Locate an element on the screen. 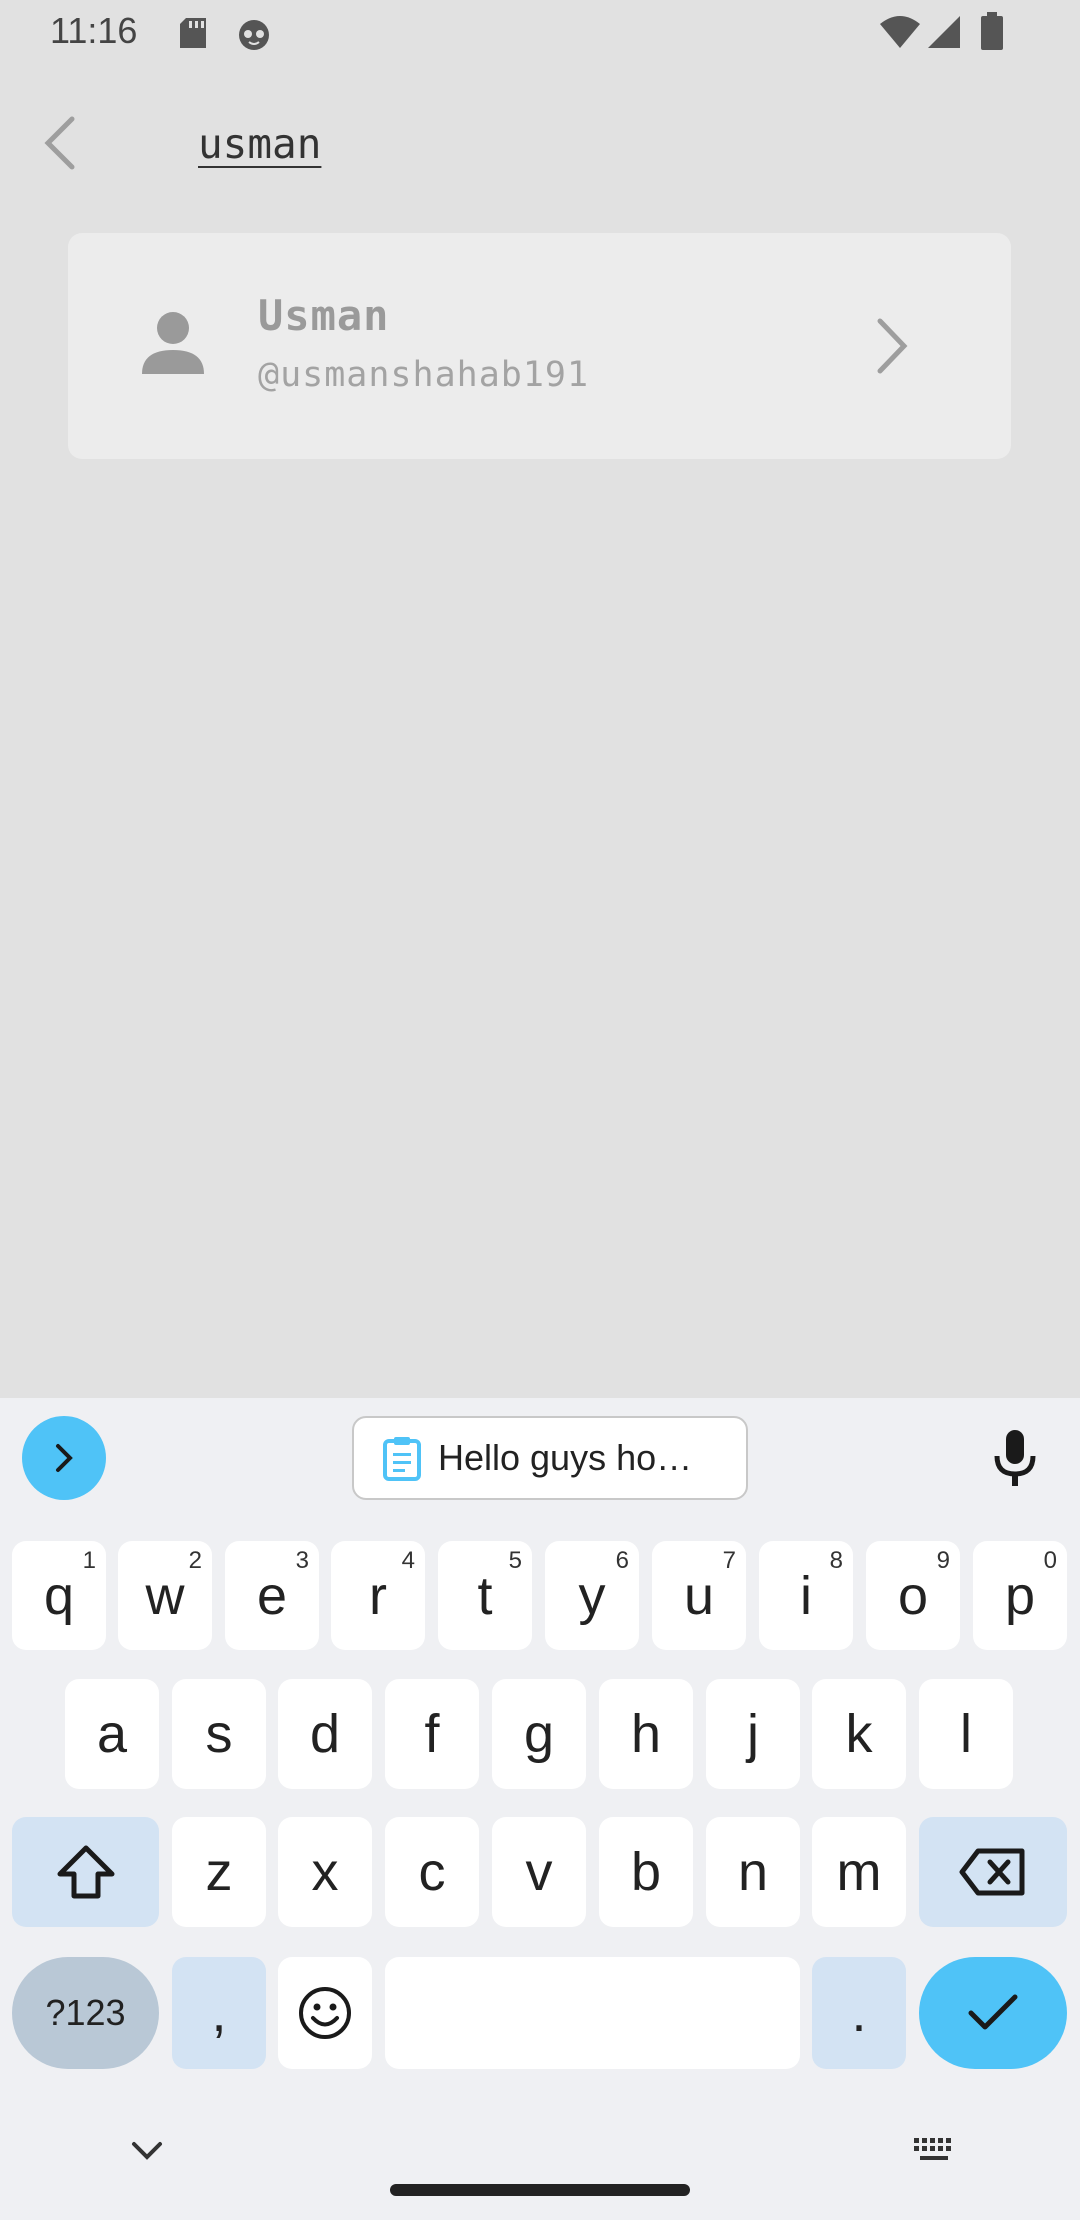  key-label: t is located at coordinates (485, 1595).